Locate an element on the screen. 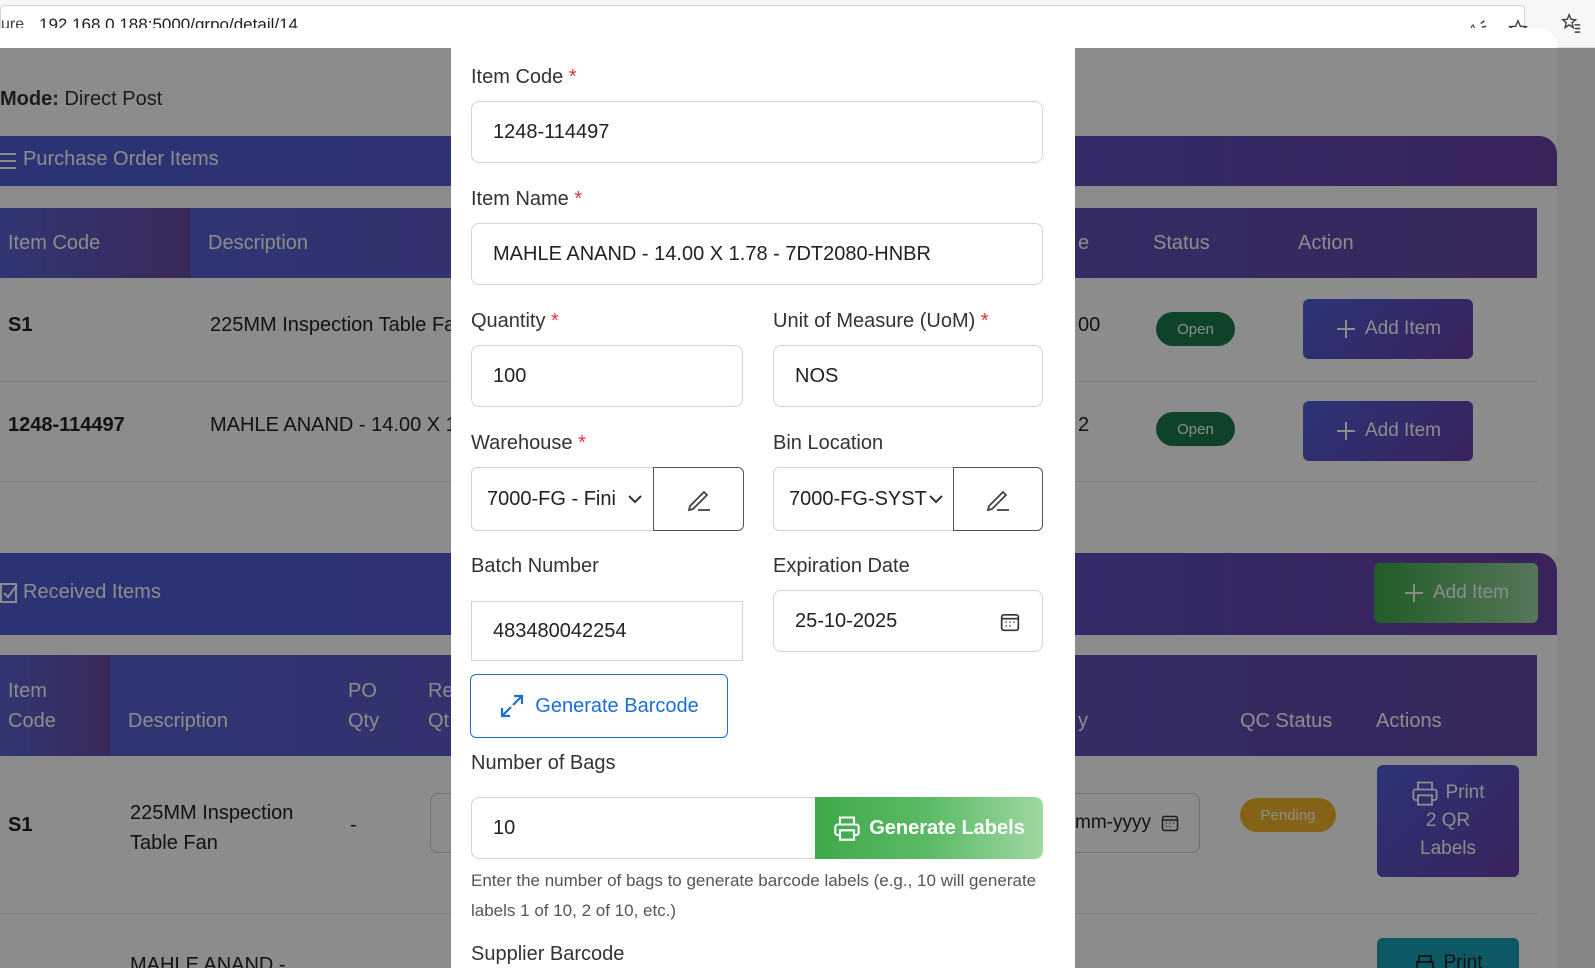 The image size is (1595, 968). bin-location-select: 7000-FG-SYST is located at coordinates (864, 499).